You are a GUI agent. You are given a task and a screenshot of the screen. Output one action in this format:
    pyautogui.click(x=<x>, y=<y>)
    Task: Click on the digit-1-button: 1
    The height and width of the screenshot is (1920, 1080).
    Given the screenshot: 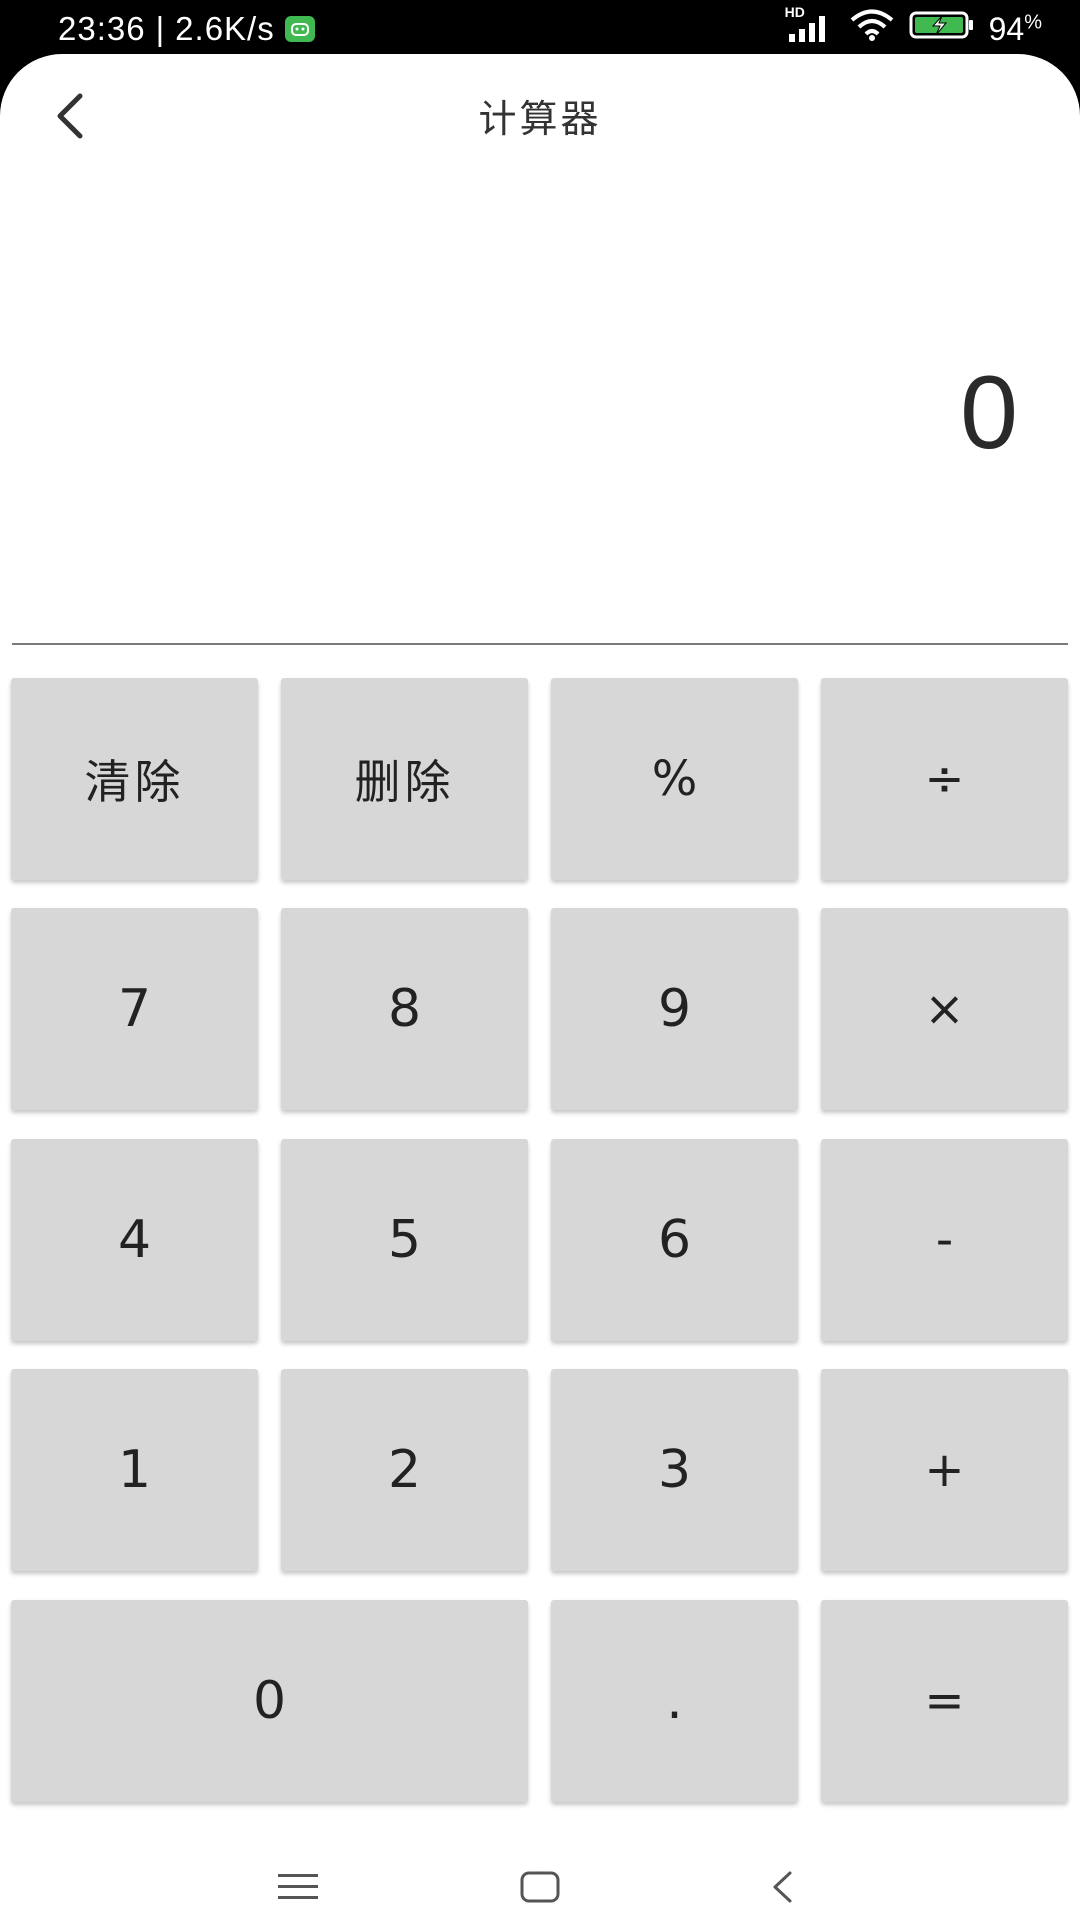 What is the action you would take?
    pyautogui.click(x=134, y=1470)
    